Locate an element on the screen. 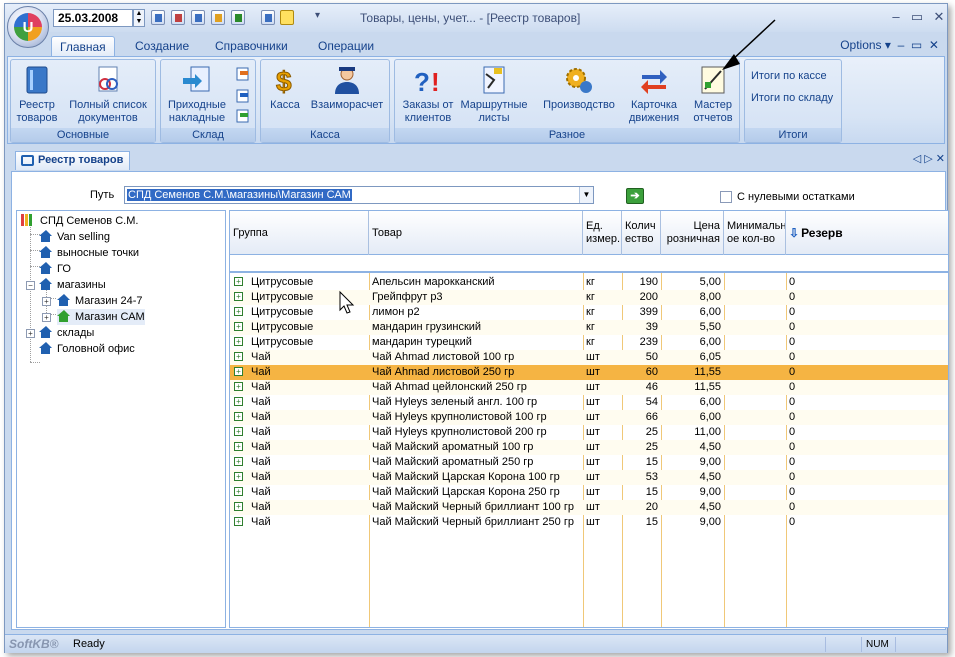  col-reserve: ⇩ Резерв is located at coordinates (867, 233).